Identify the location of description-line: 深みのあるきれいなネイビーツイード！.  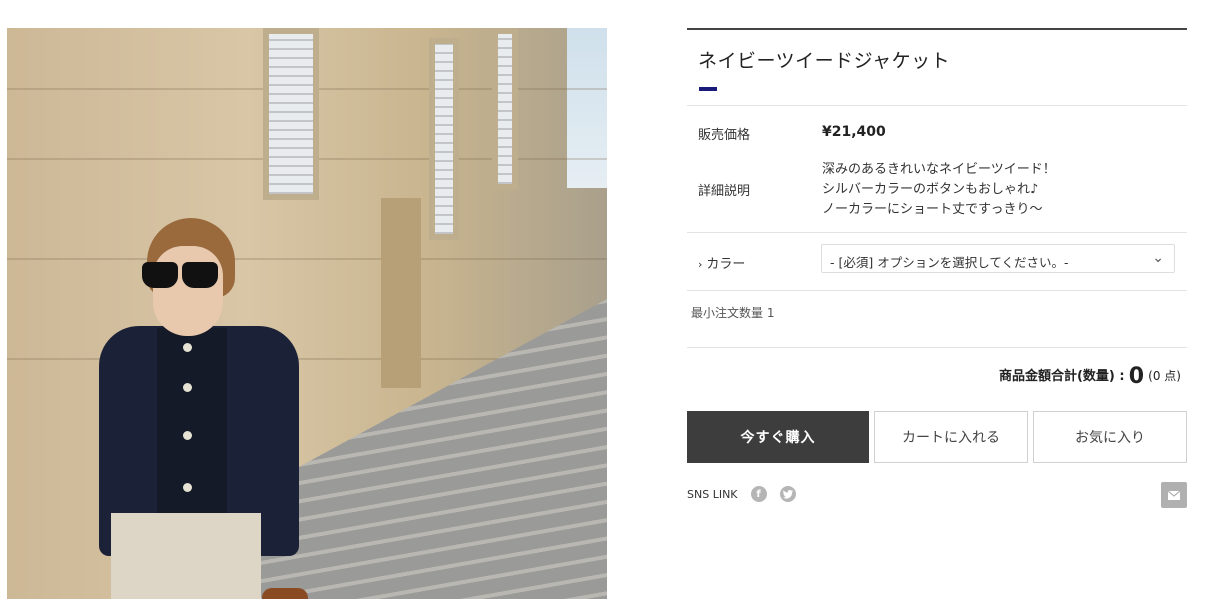
(939, 169).